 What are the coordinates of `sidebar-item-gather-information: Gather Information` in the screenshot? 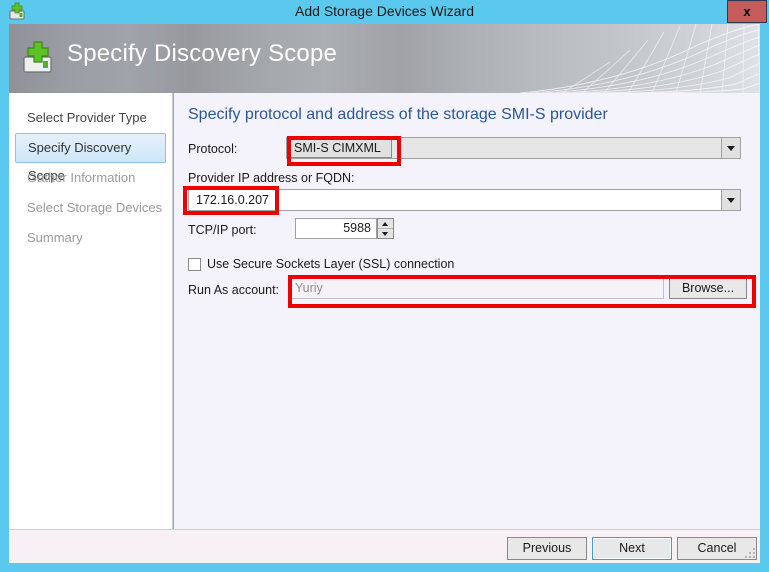 It's located at (90, 178).